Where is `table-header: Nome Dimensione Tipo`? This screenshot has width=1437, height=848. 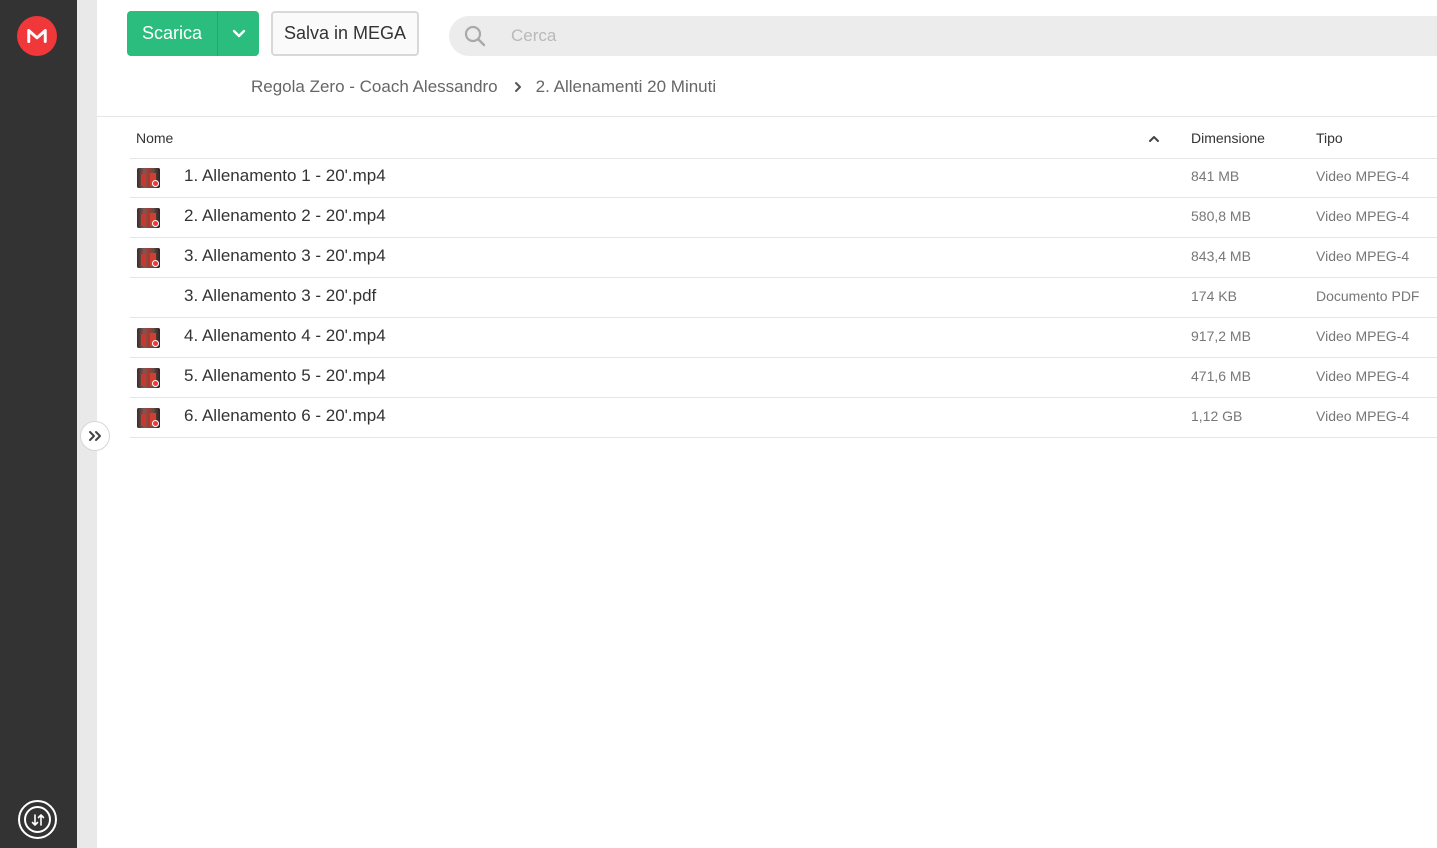
table-header: Nome Dimensione Tipo is located at coordinates (783, 138).